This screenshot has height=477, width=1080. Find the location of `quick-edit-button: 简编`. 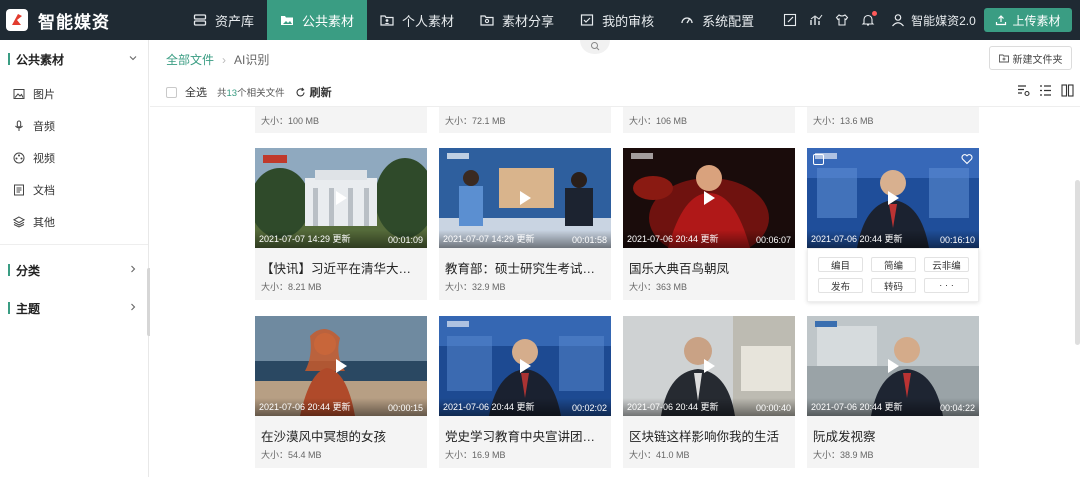

quick-edit-button: 简编 is located at coordinates (893, 264).